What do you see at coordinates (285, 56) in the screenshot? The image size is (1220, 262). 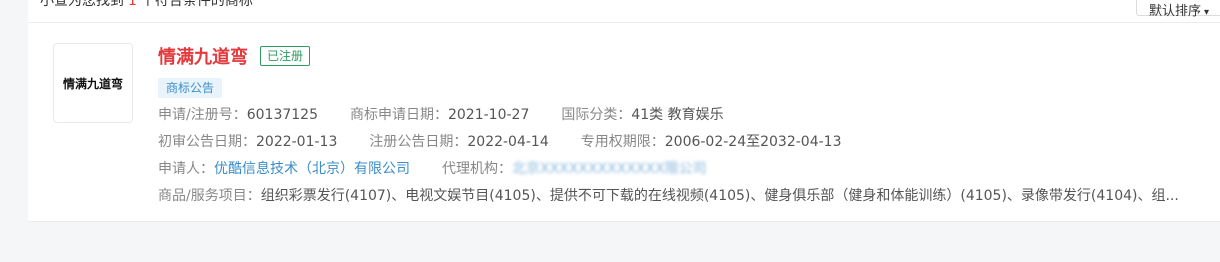 I see `status-badge: 已注册` at bounding box center [285, 56].